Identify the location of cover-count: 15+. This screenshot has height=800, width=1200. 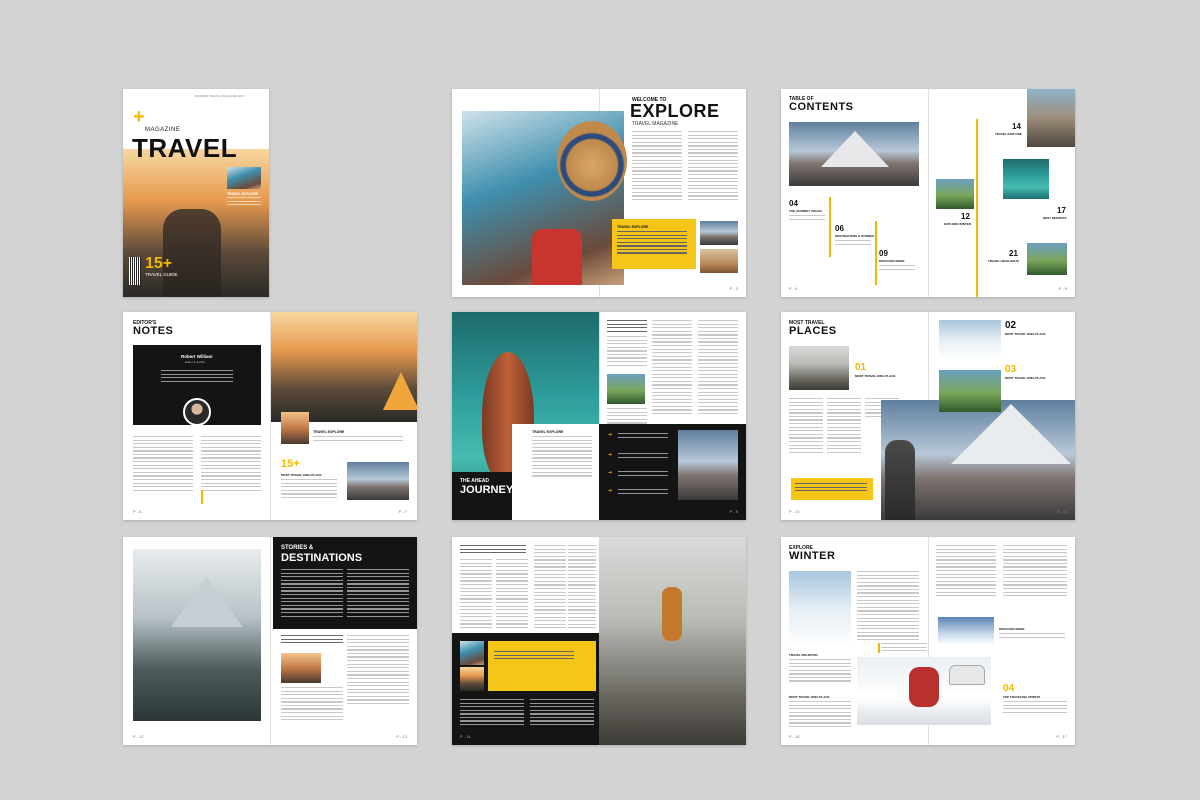
(159, 263).